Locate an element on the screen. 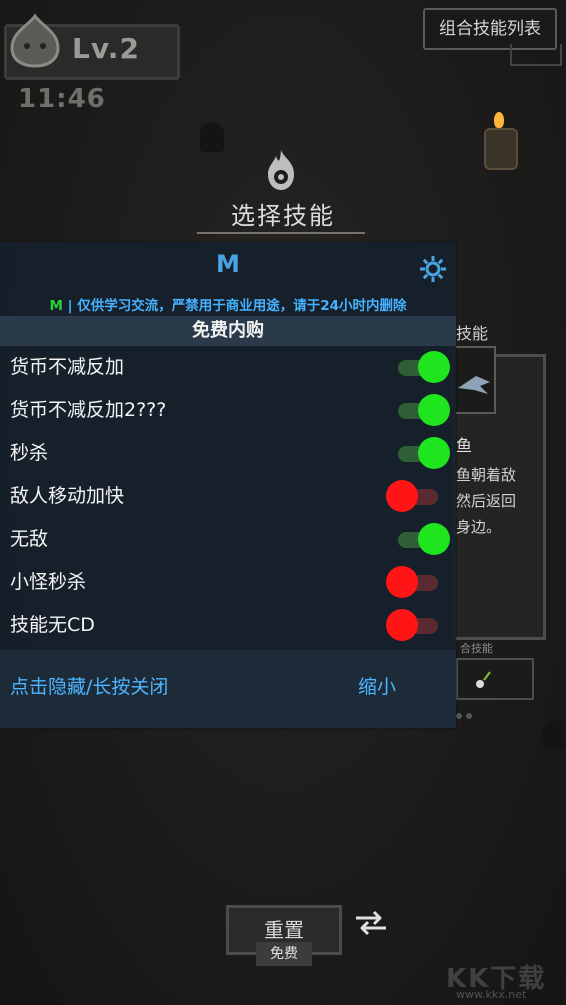  cheat-option-label: 秒杀 is located at coordinates (29, 453).